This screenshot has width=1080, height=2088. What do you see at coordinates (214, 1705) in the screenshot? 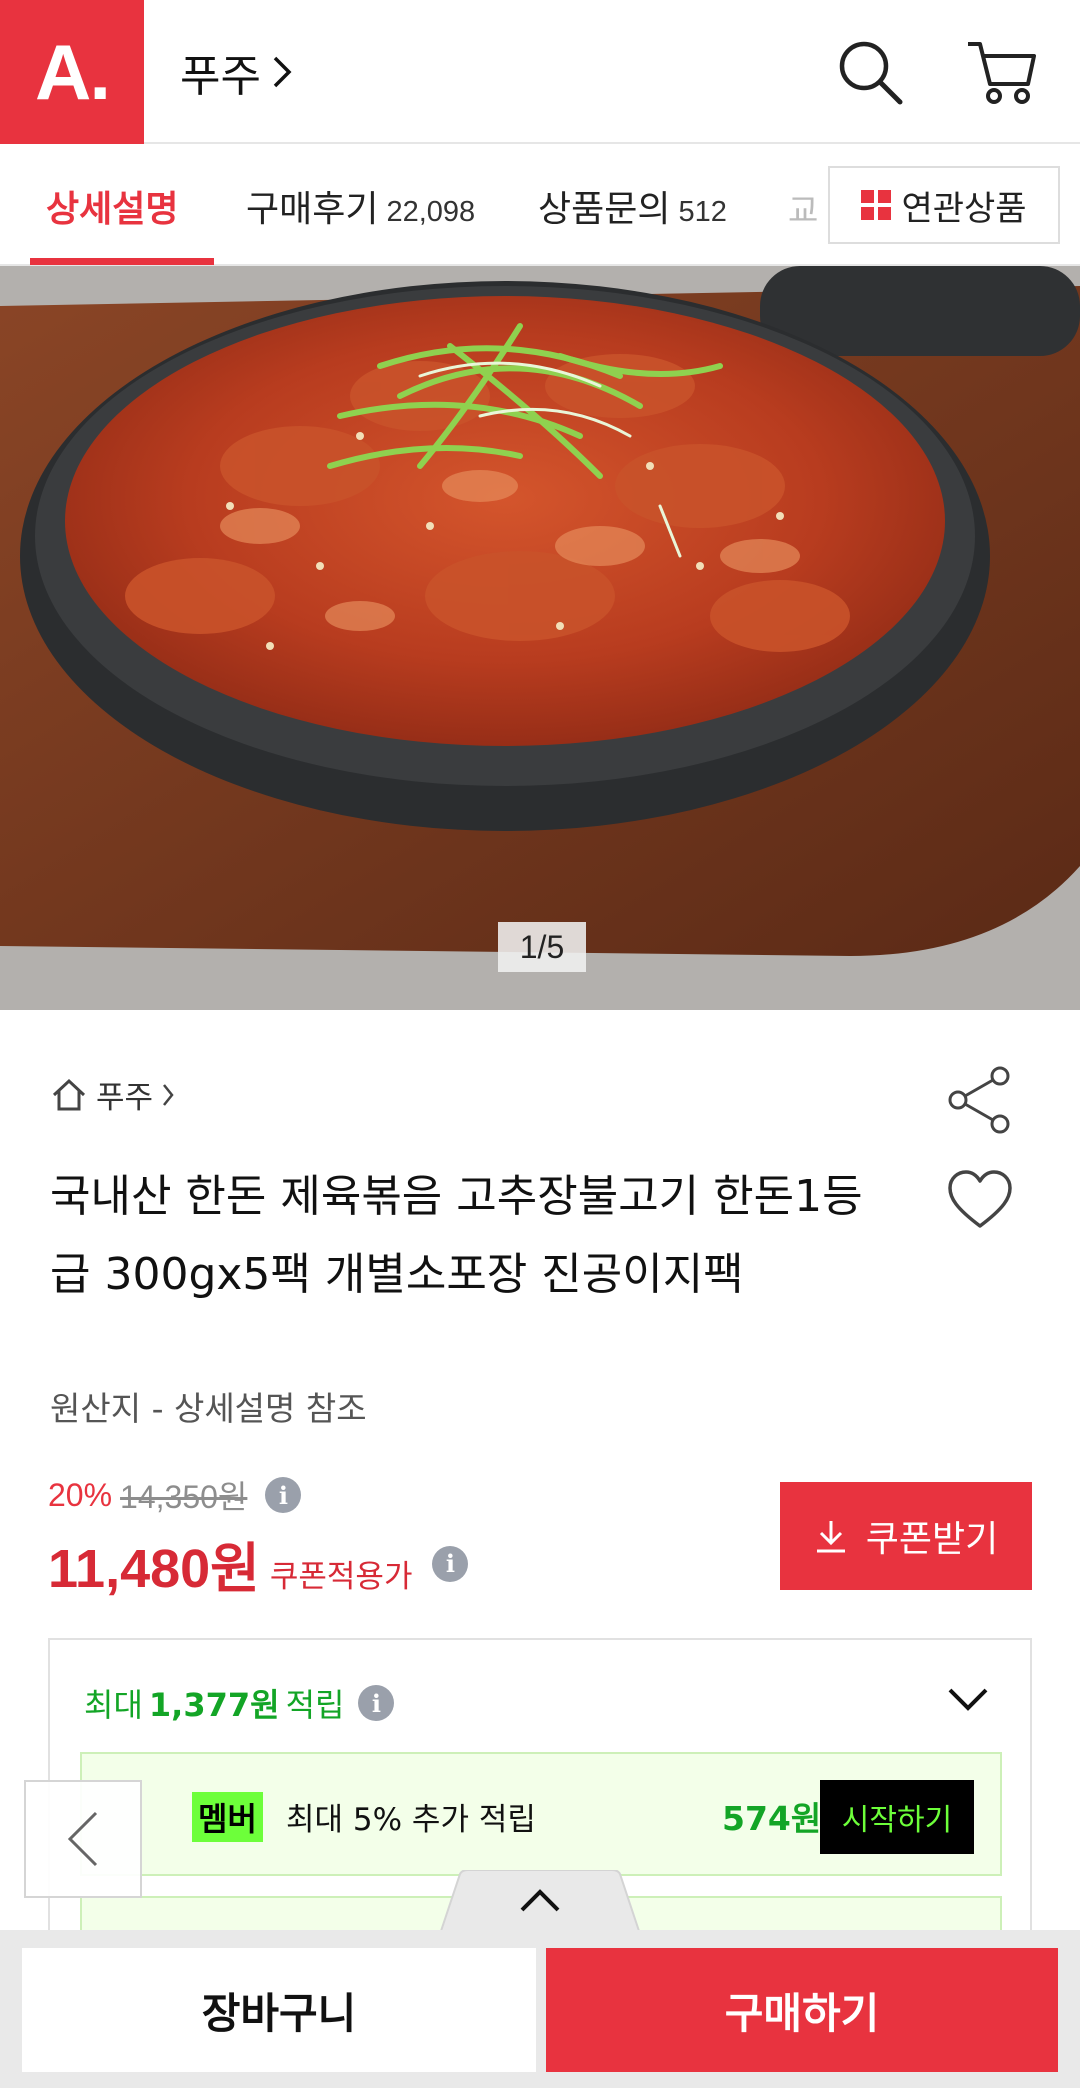
I see `points-amount: 1,377원` at bounding box center [214, 1705].